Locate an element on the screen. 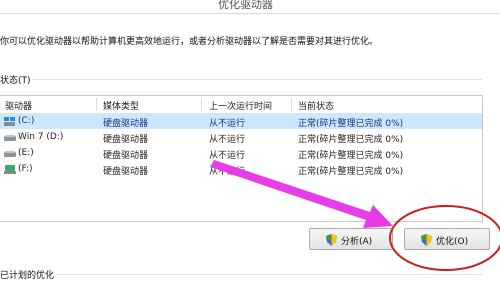 The height and width of the screenshot is (283, 500). title-bar: 优化驱动器 is located at coordinates (250, 7).